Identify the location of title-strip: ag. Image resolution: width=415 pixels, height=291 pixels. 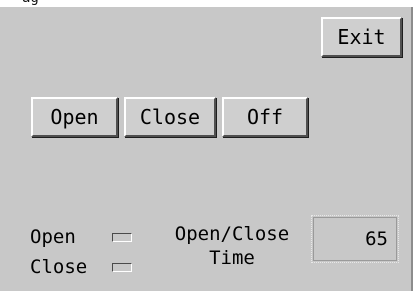
(207, 3).